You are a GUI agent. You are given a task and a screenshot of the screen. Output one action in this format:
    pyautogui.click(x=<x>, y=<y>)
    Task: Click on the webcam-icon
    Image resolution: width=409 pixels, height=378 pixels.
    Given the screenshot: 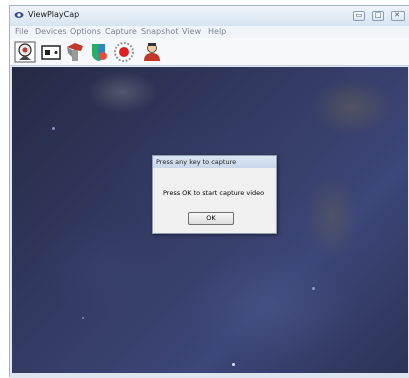 What is the action you would take?
    pyautogui.click(x=25, y=52)
    